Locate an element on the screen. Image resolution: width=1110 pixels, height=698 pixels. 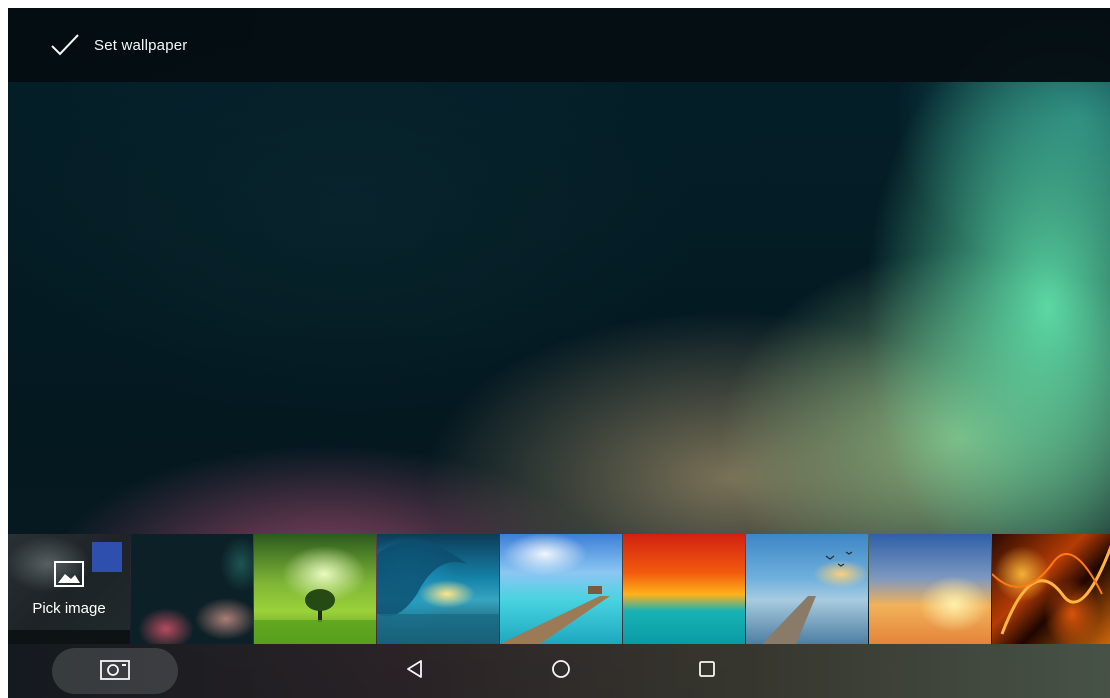
recents-button is located at coordinates (707, 671).